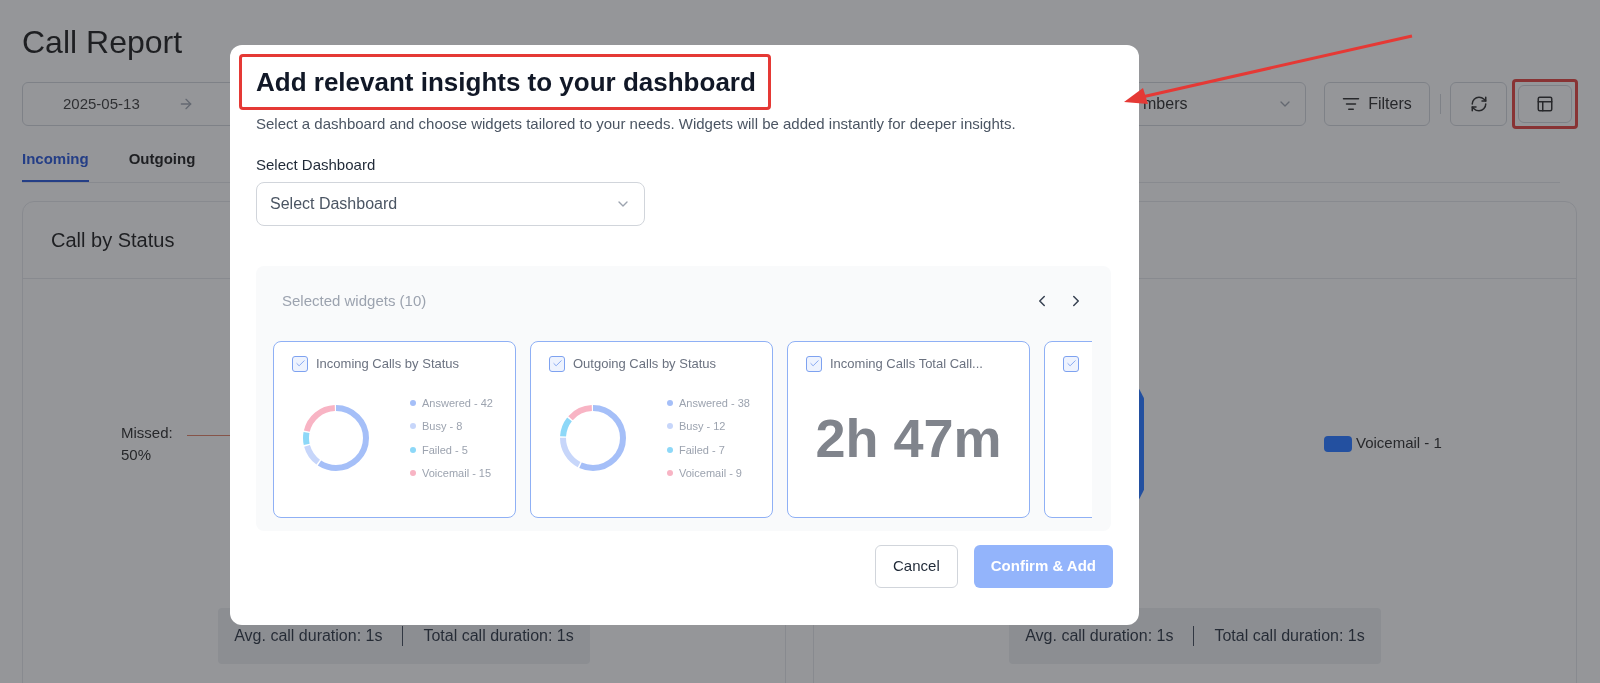 This screenshot has height=683, width=1600. I want to click on field-label: Select Dashboard, so click(316, 164).